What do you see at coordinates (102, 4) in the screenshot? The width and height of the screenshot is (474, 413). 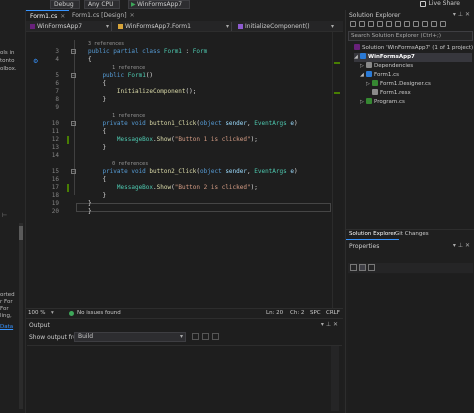 I see `platform-dropdown: Any CPU` at bounding box center [102, 4].